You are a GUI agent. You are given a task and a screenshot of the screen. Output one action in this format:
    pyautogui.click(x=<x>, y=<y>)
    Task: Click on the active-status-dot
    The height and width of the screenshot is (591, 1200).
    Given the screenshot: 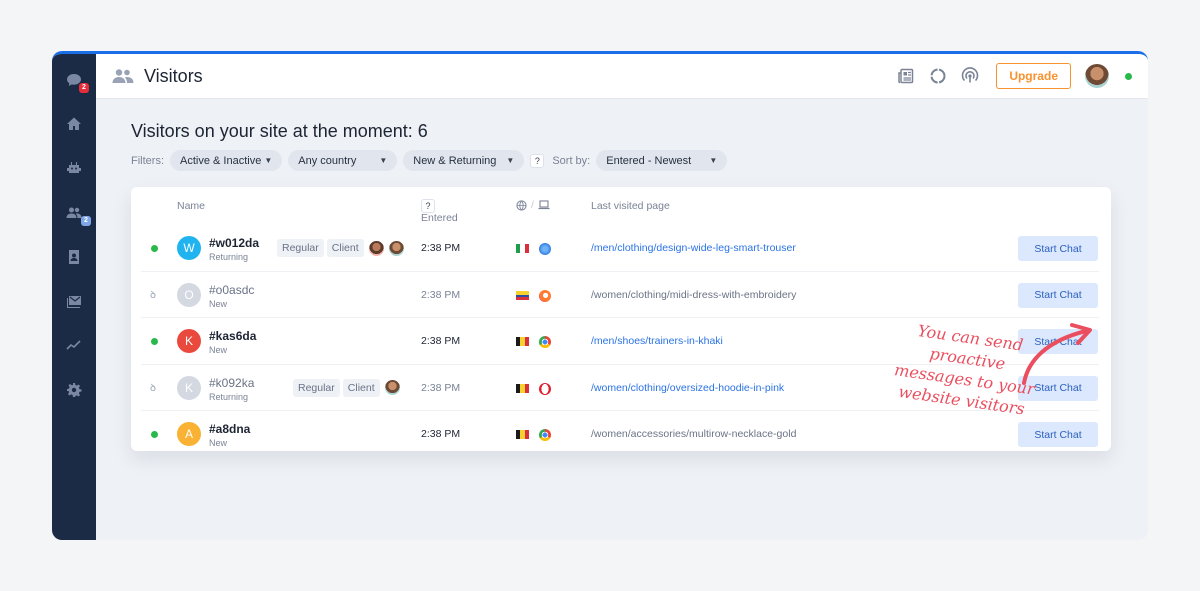 What is the action you would take?
    pyautogui.click(x=154, y=341)
    